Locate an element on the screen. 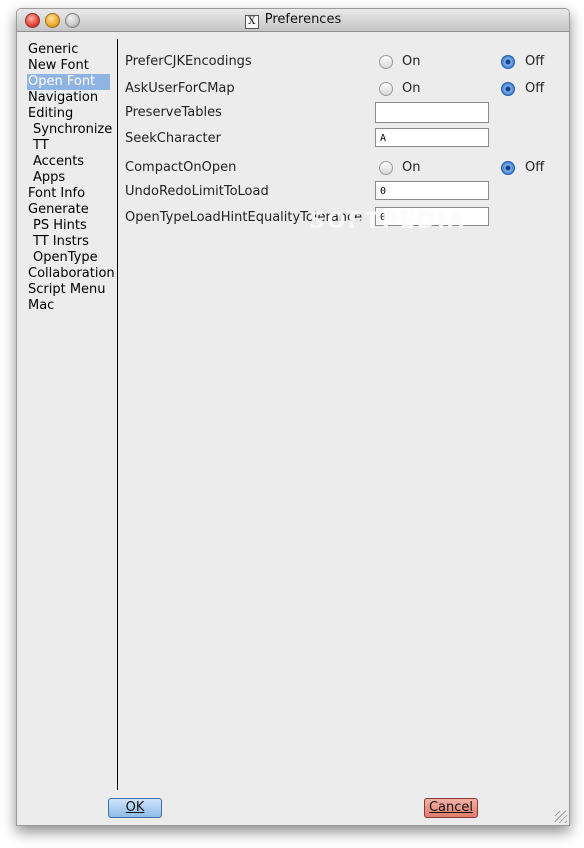 The width and height of the screenshot is (584, 848). row-prefer-cjk-encodings: PreferCJKEncodings On Off is located at coordinates (345, 62).